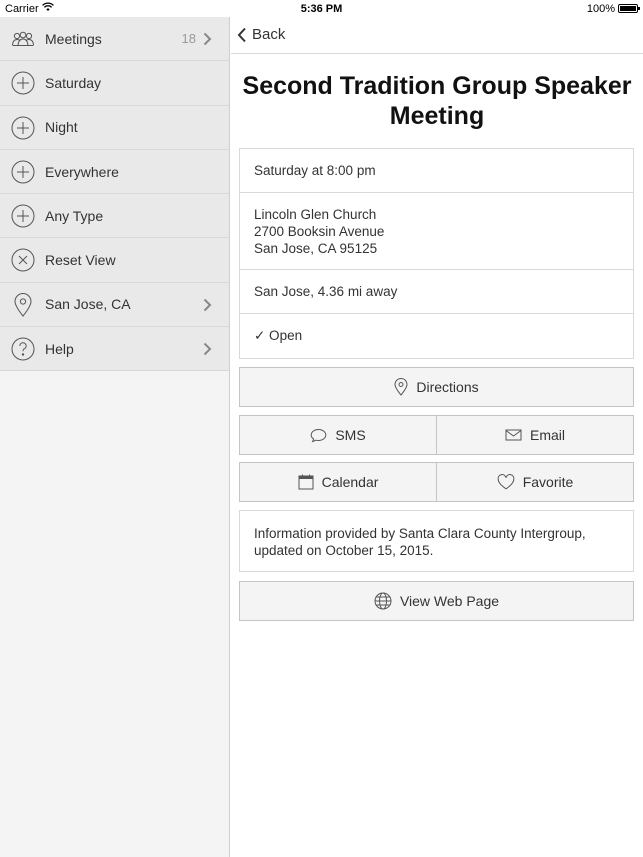 The height and width of the screenshot is (857, 643). What do you see at coordinates (436, 292) in the screenshot?
I see `meeting-distance-row: San Jose, 4.36 mi away` at bounding box center [436, 292].